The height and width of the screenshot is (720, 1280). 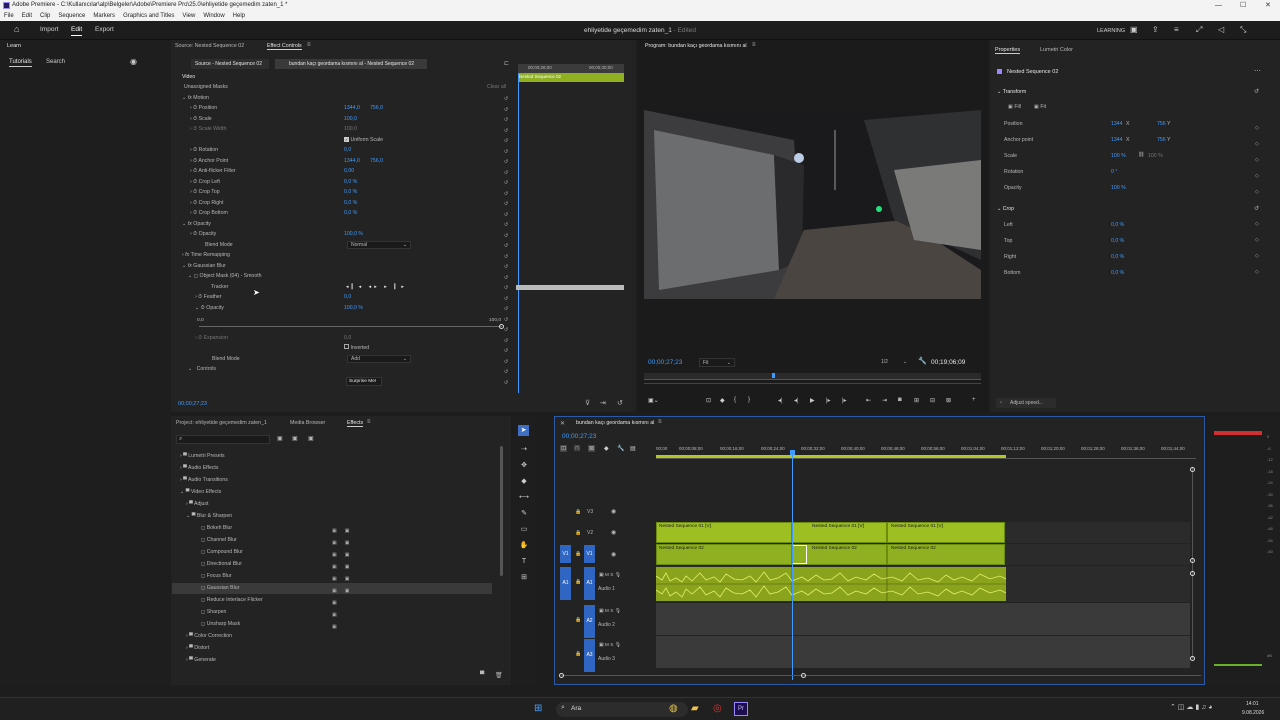 What do you see at coordinates (1257, 71) in the screenshot?
I see `more-icon: ⋯` at bounding box center [1257, 71].